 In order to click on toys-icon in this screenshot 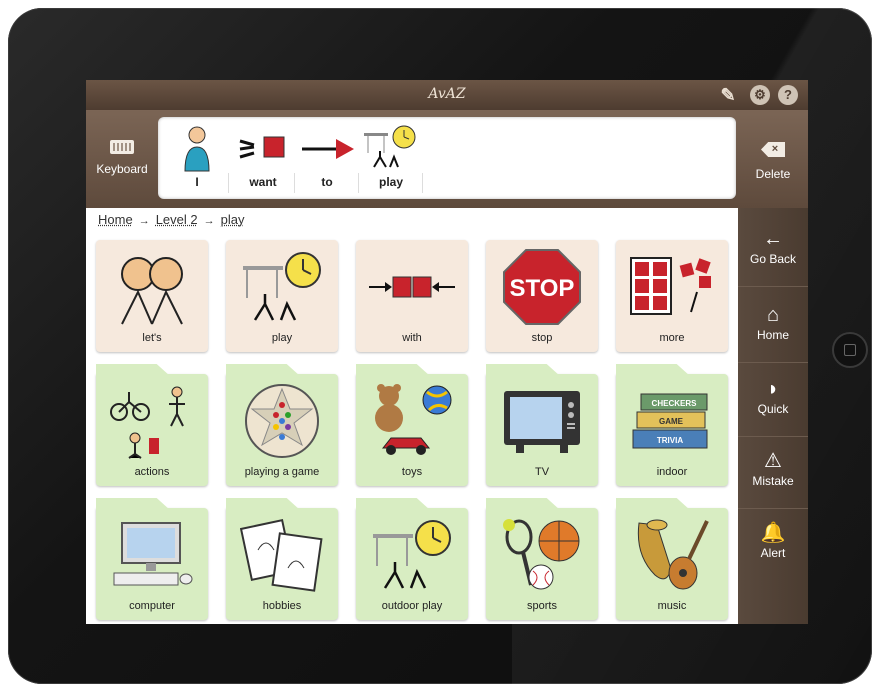, I will do `click(412, 421)`.